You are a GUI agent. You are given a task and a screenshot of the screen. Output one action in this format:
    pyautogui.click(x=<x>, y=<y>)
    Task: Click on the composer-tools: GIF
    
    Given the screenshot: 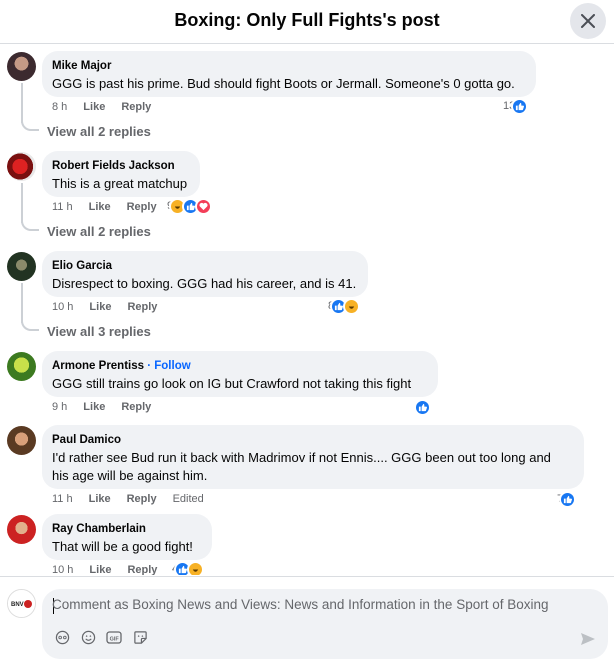 What is the action you would take?
    pyautogui.click(x=101, y=637)
    